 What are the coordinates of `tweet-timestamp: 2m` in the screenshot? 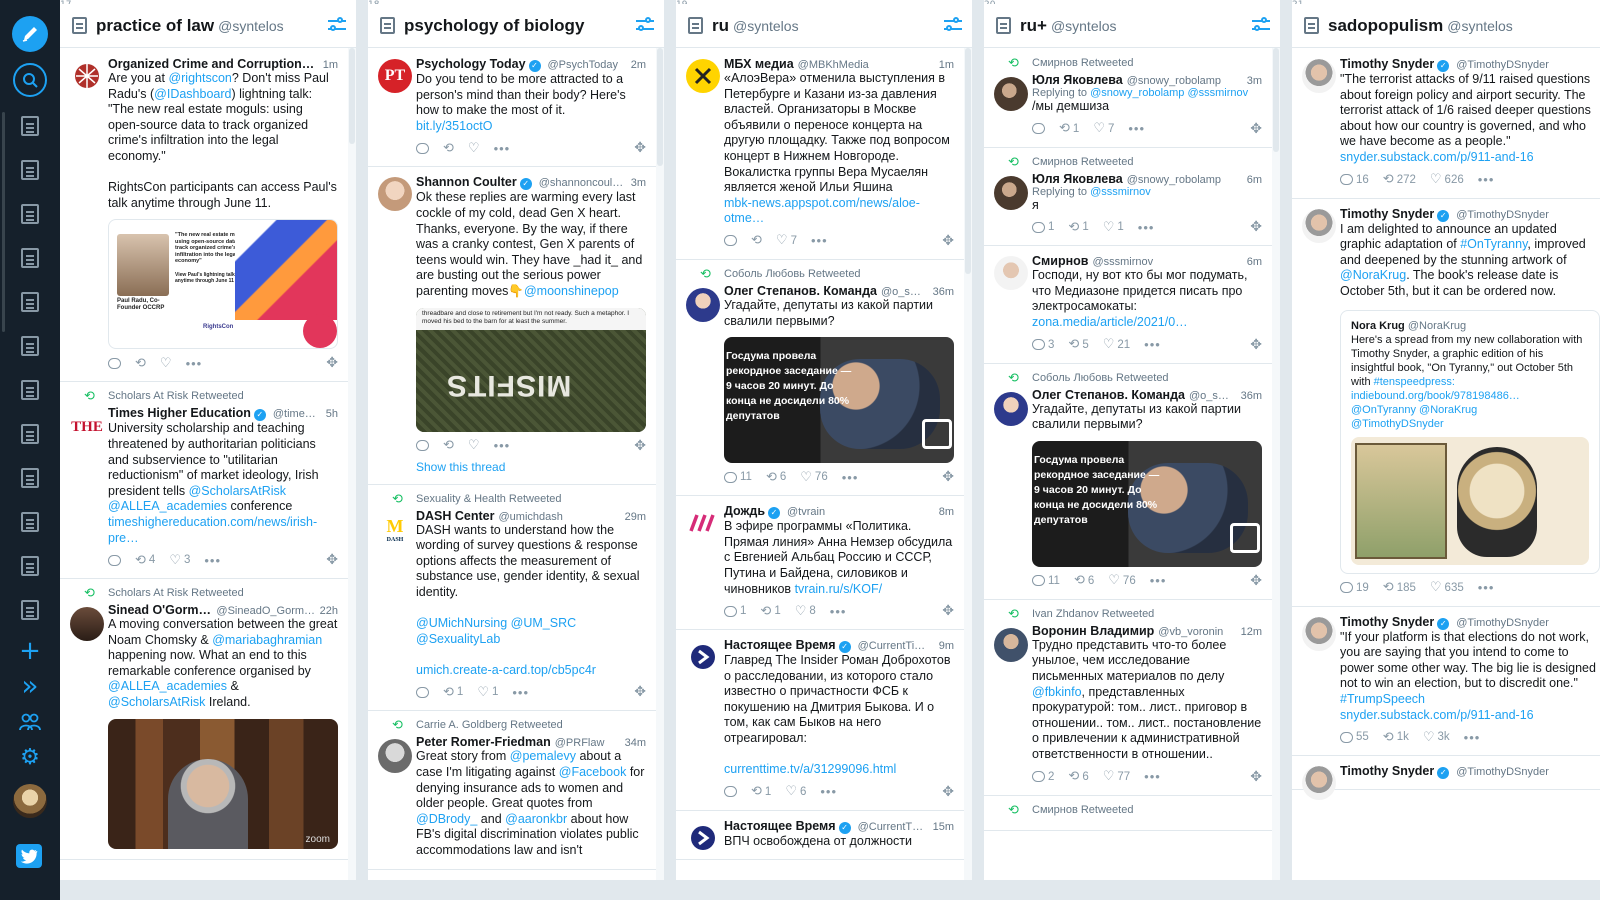 It's located at (638, 65).